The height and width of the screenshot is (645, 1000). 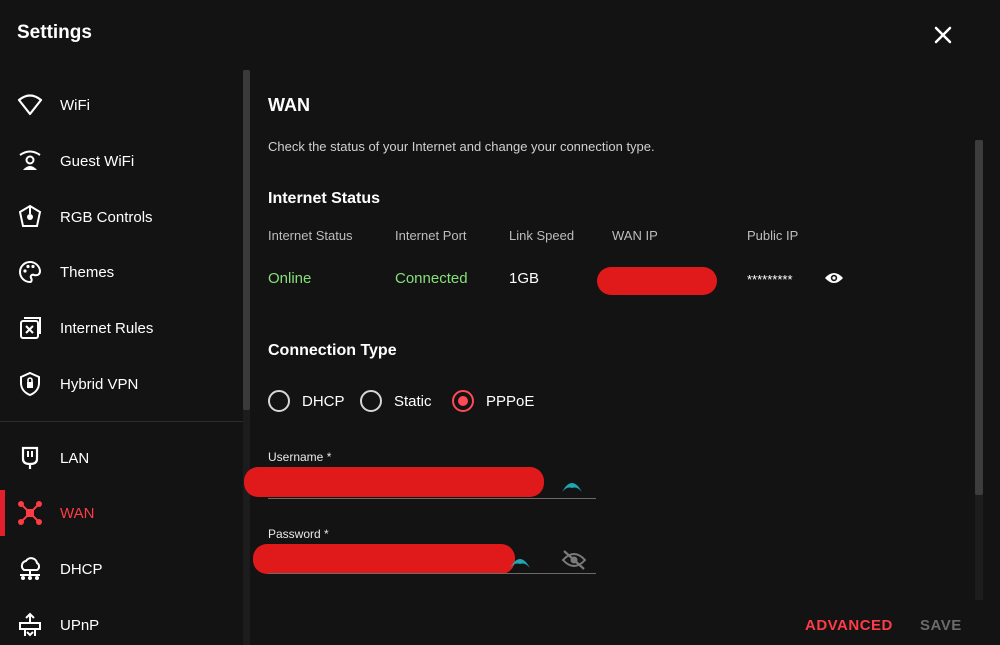 I want to click on internet-port-column-header: Internet Port, so click(x=431, y=235).